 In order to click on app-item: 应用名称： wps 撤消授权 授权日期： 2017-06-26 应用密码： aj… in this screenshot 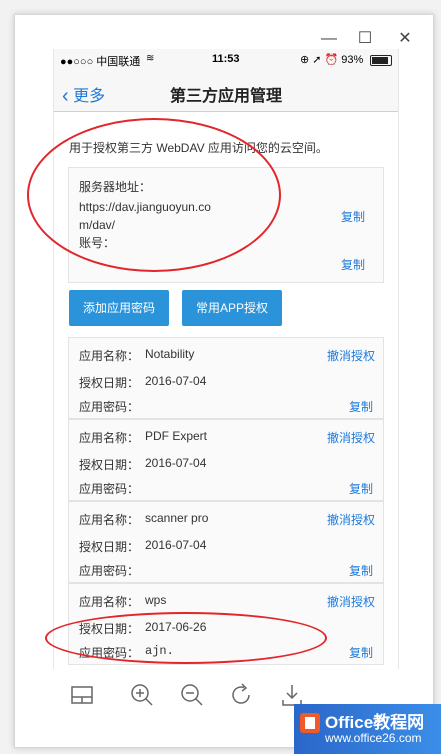, I will do `click(226, 624)`.